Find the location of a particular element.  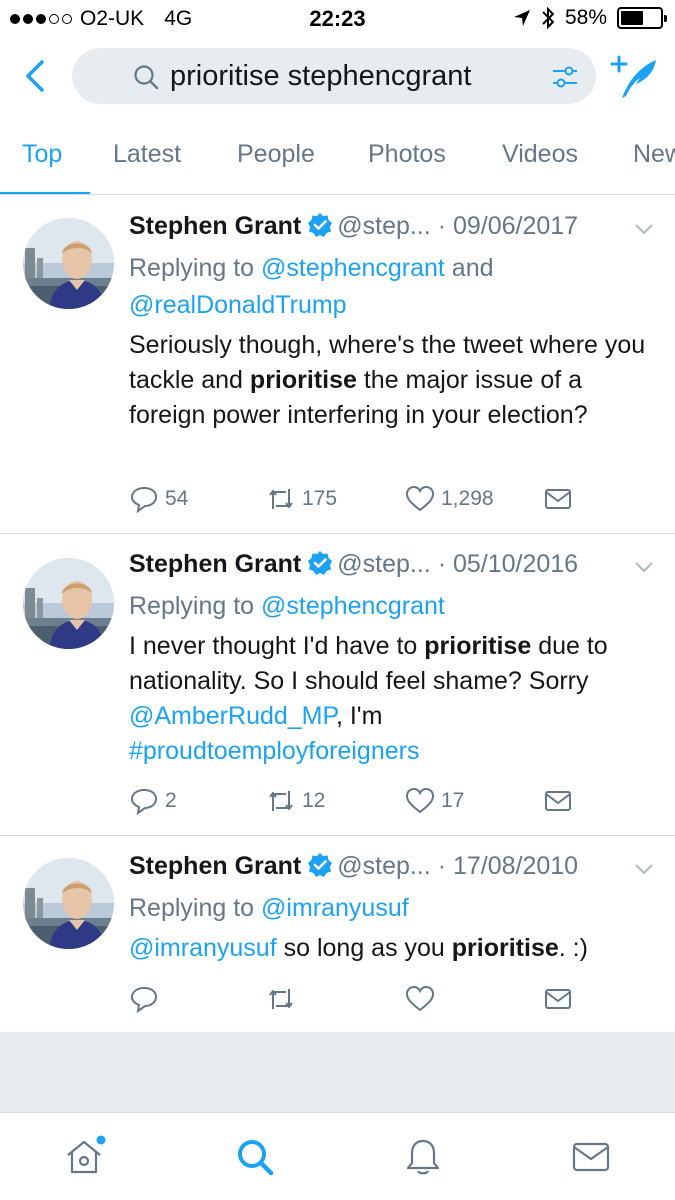

tweet-text-part: . :) is located at coordinates (573, 948).